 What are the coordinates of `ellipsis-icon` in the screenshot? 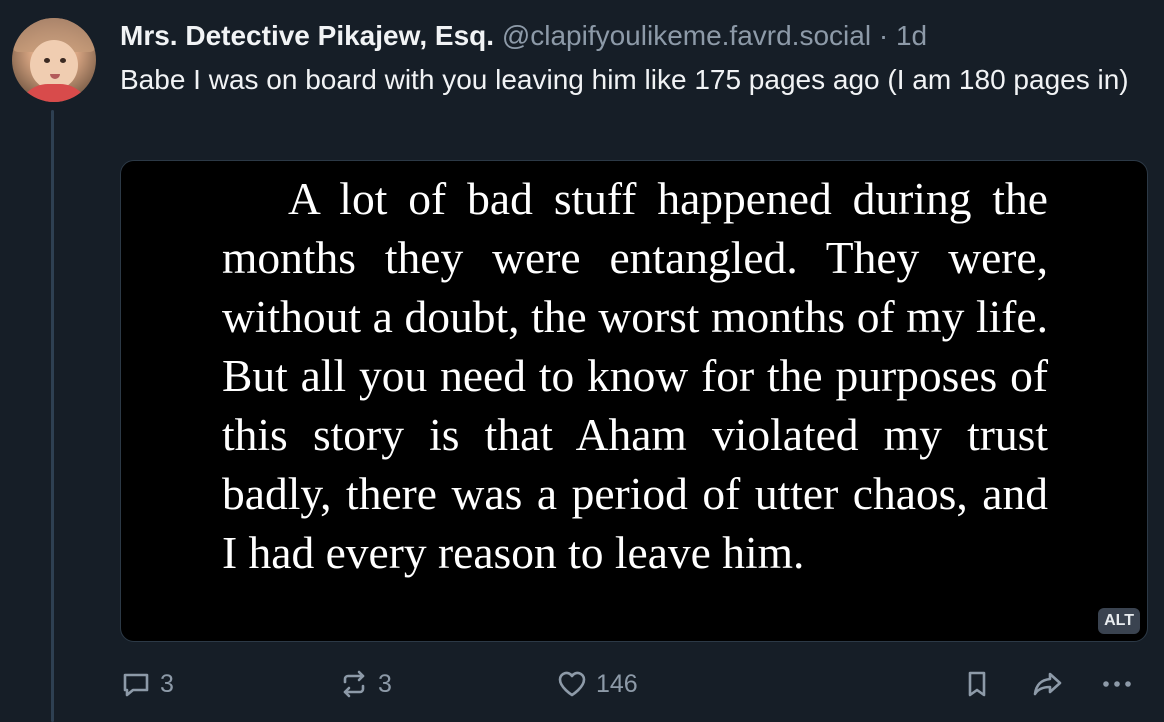 It's located at (1117, 684).